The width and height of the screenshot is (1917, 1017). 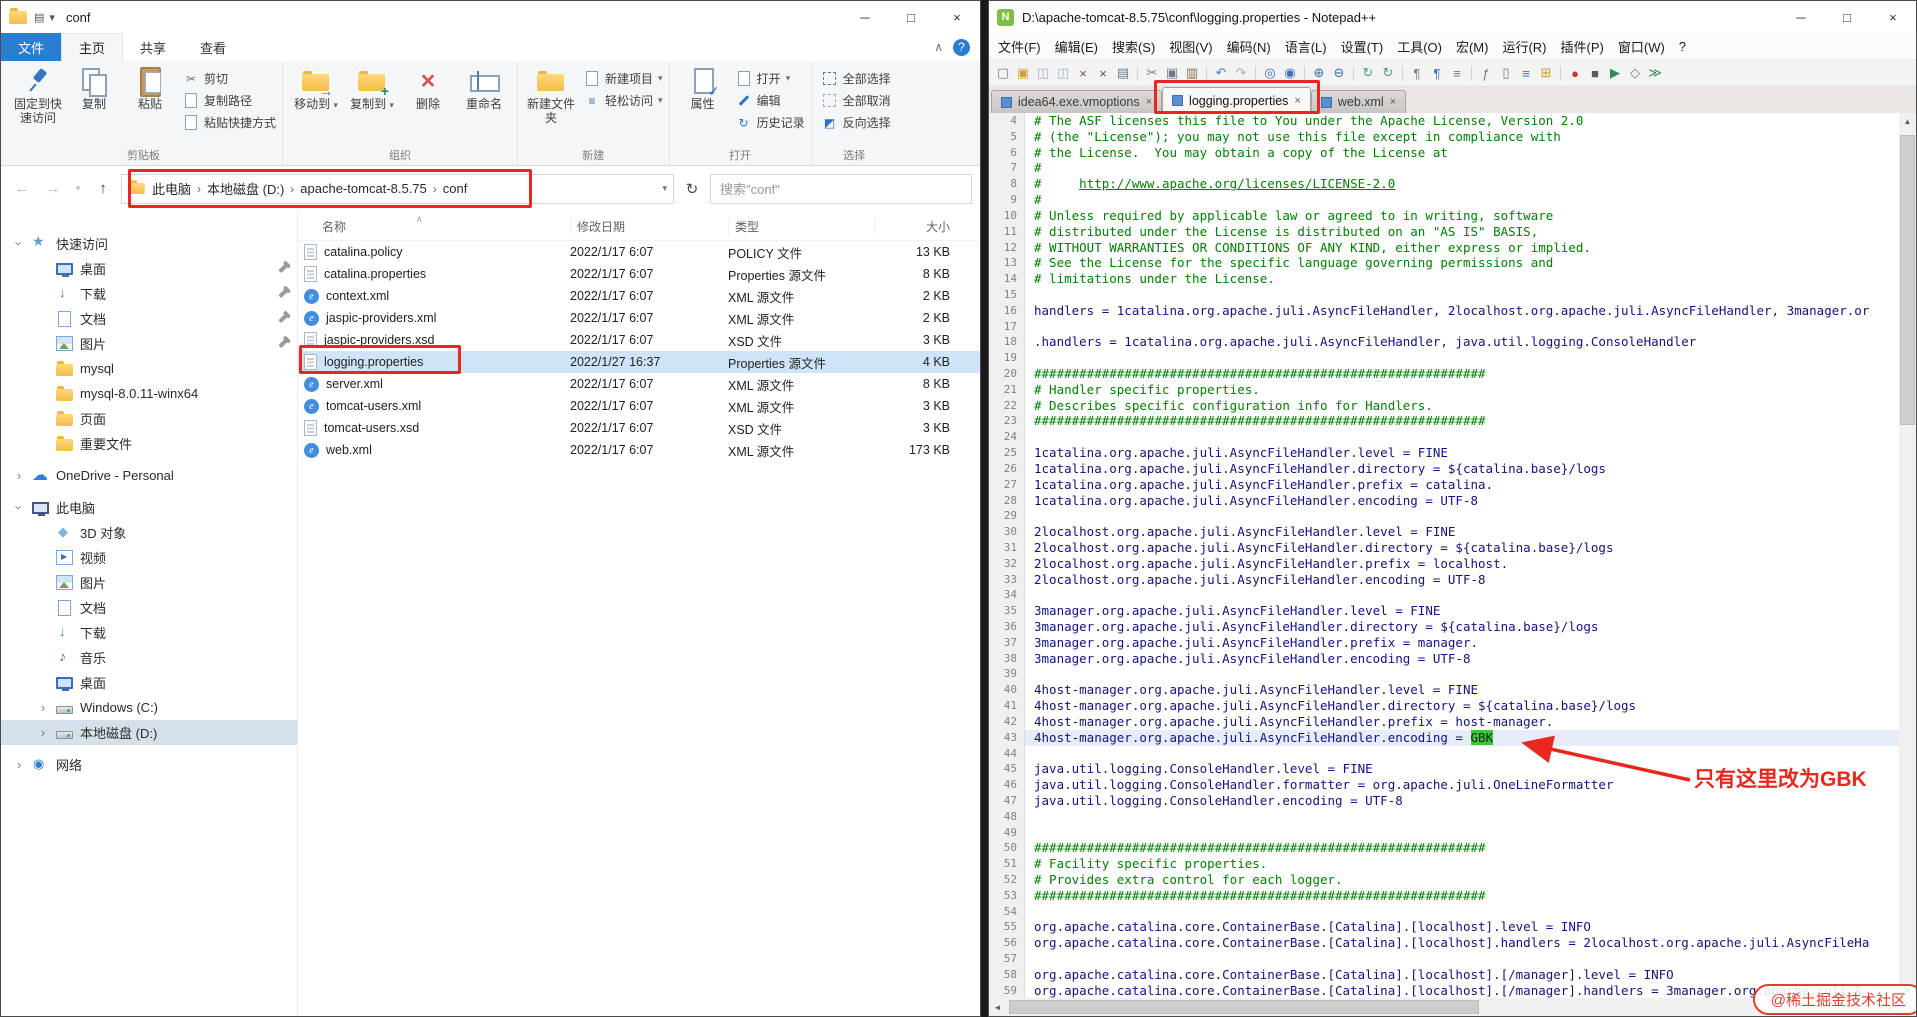 What do you see at coordinates (770, 100) in the screenshot?
I see `edit-button: 编辑` at bounding box center [770, 100].